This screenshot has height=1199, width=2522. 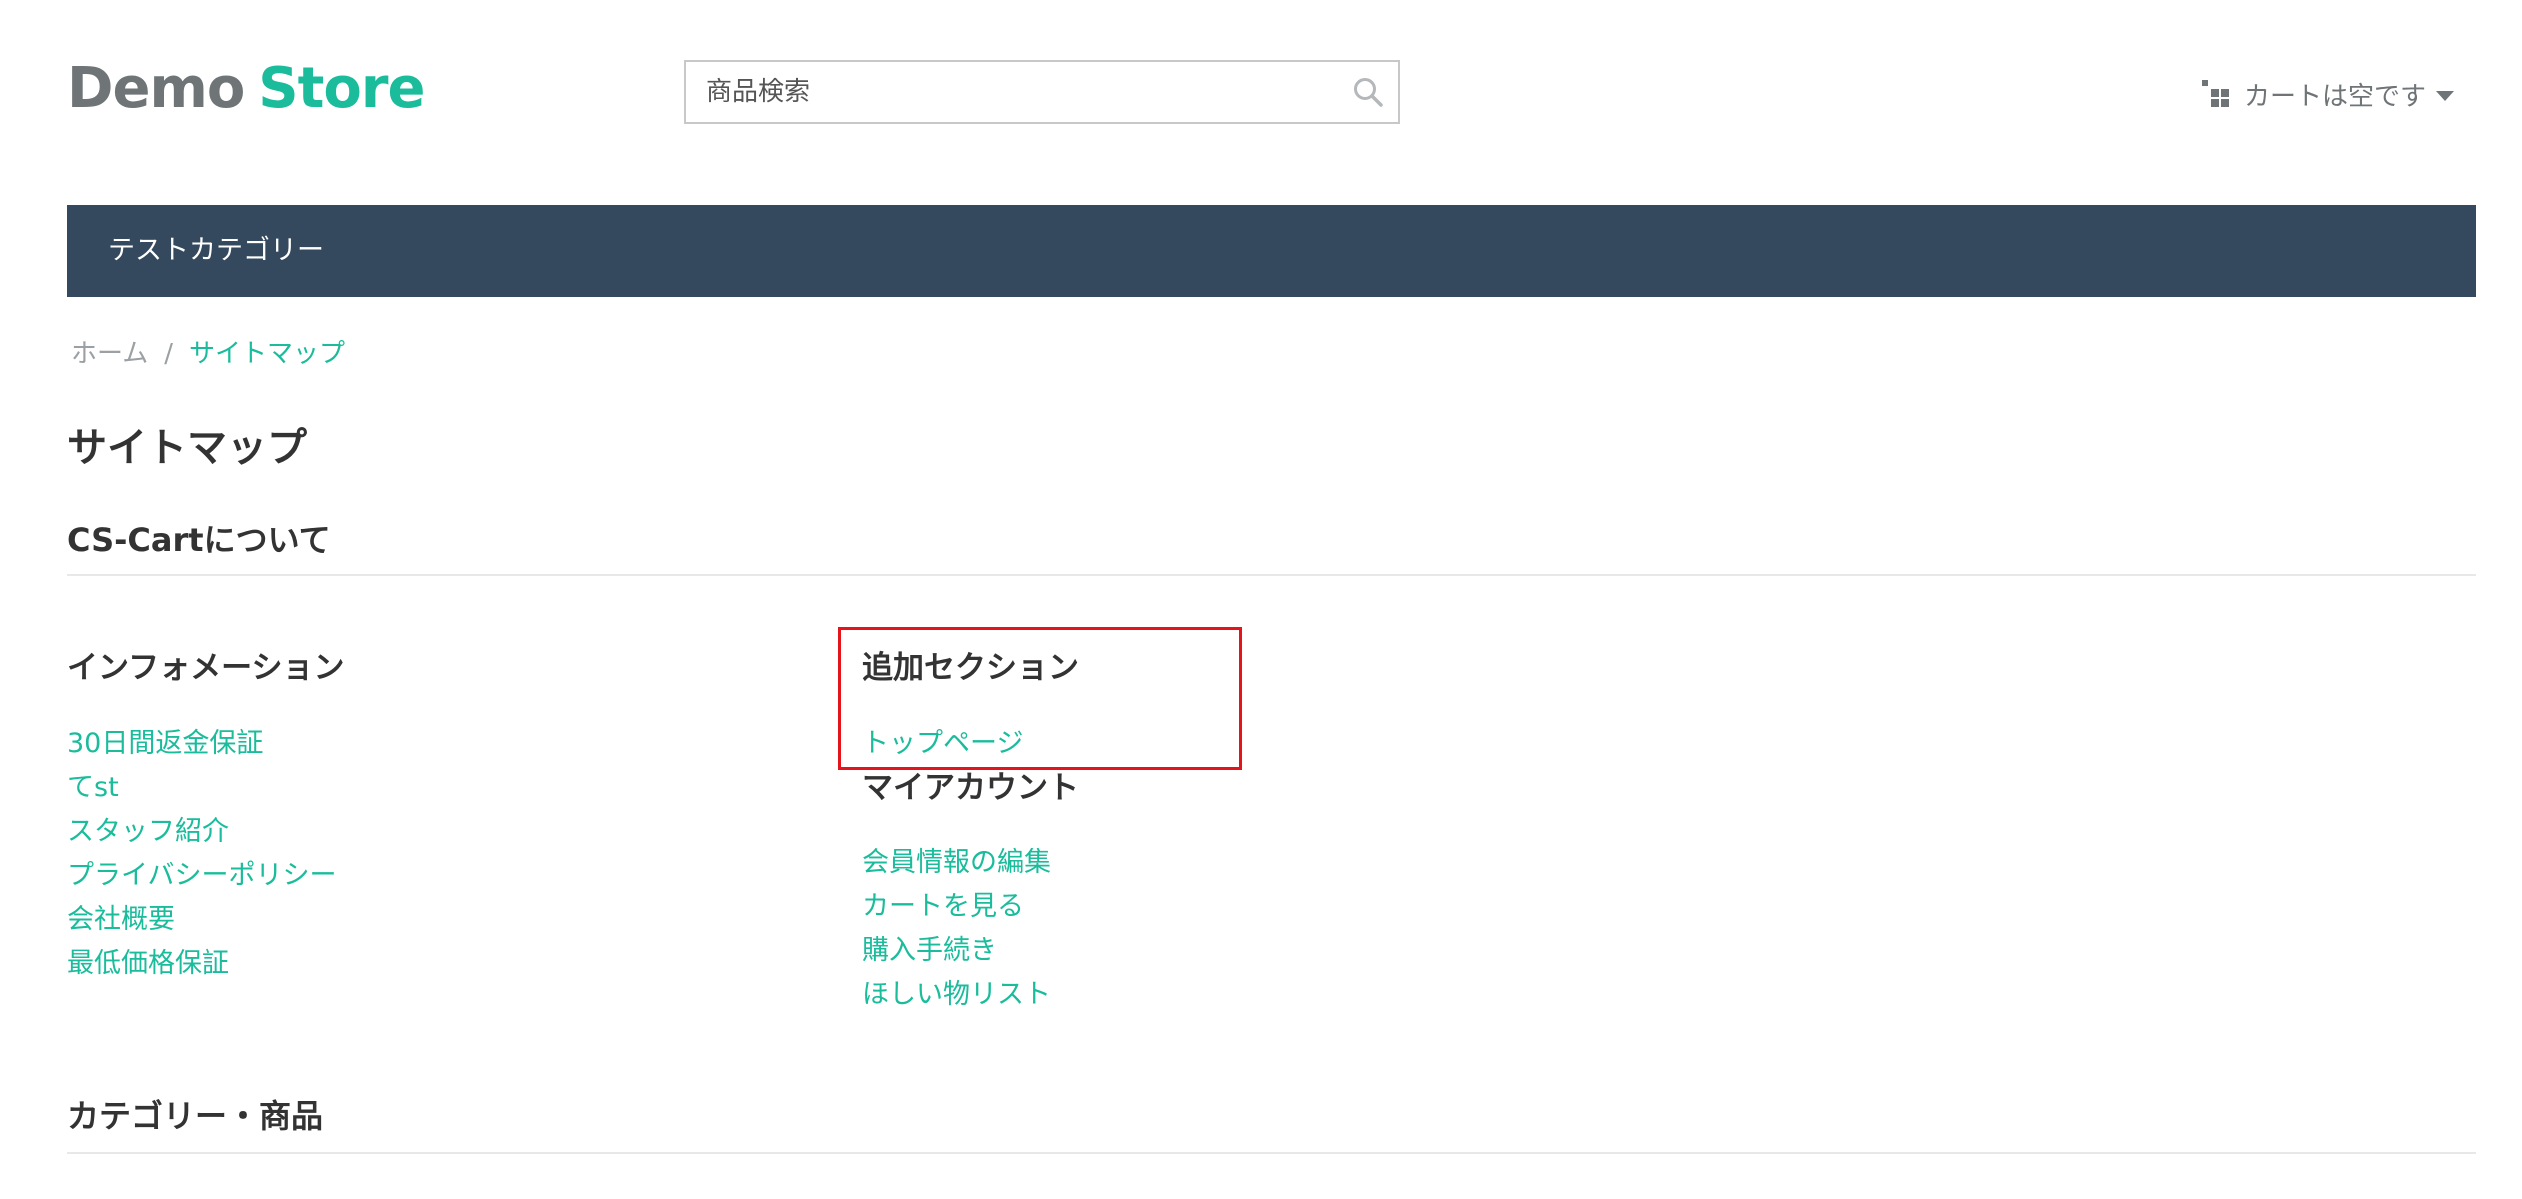 I want to click on list-item: 30日間返金保証, so click(x=201, y=744).